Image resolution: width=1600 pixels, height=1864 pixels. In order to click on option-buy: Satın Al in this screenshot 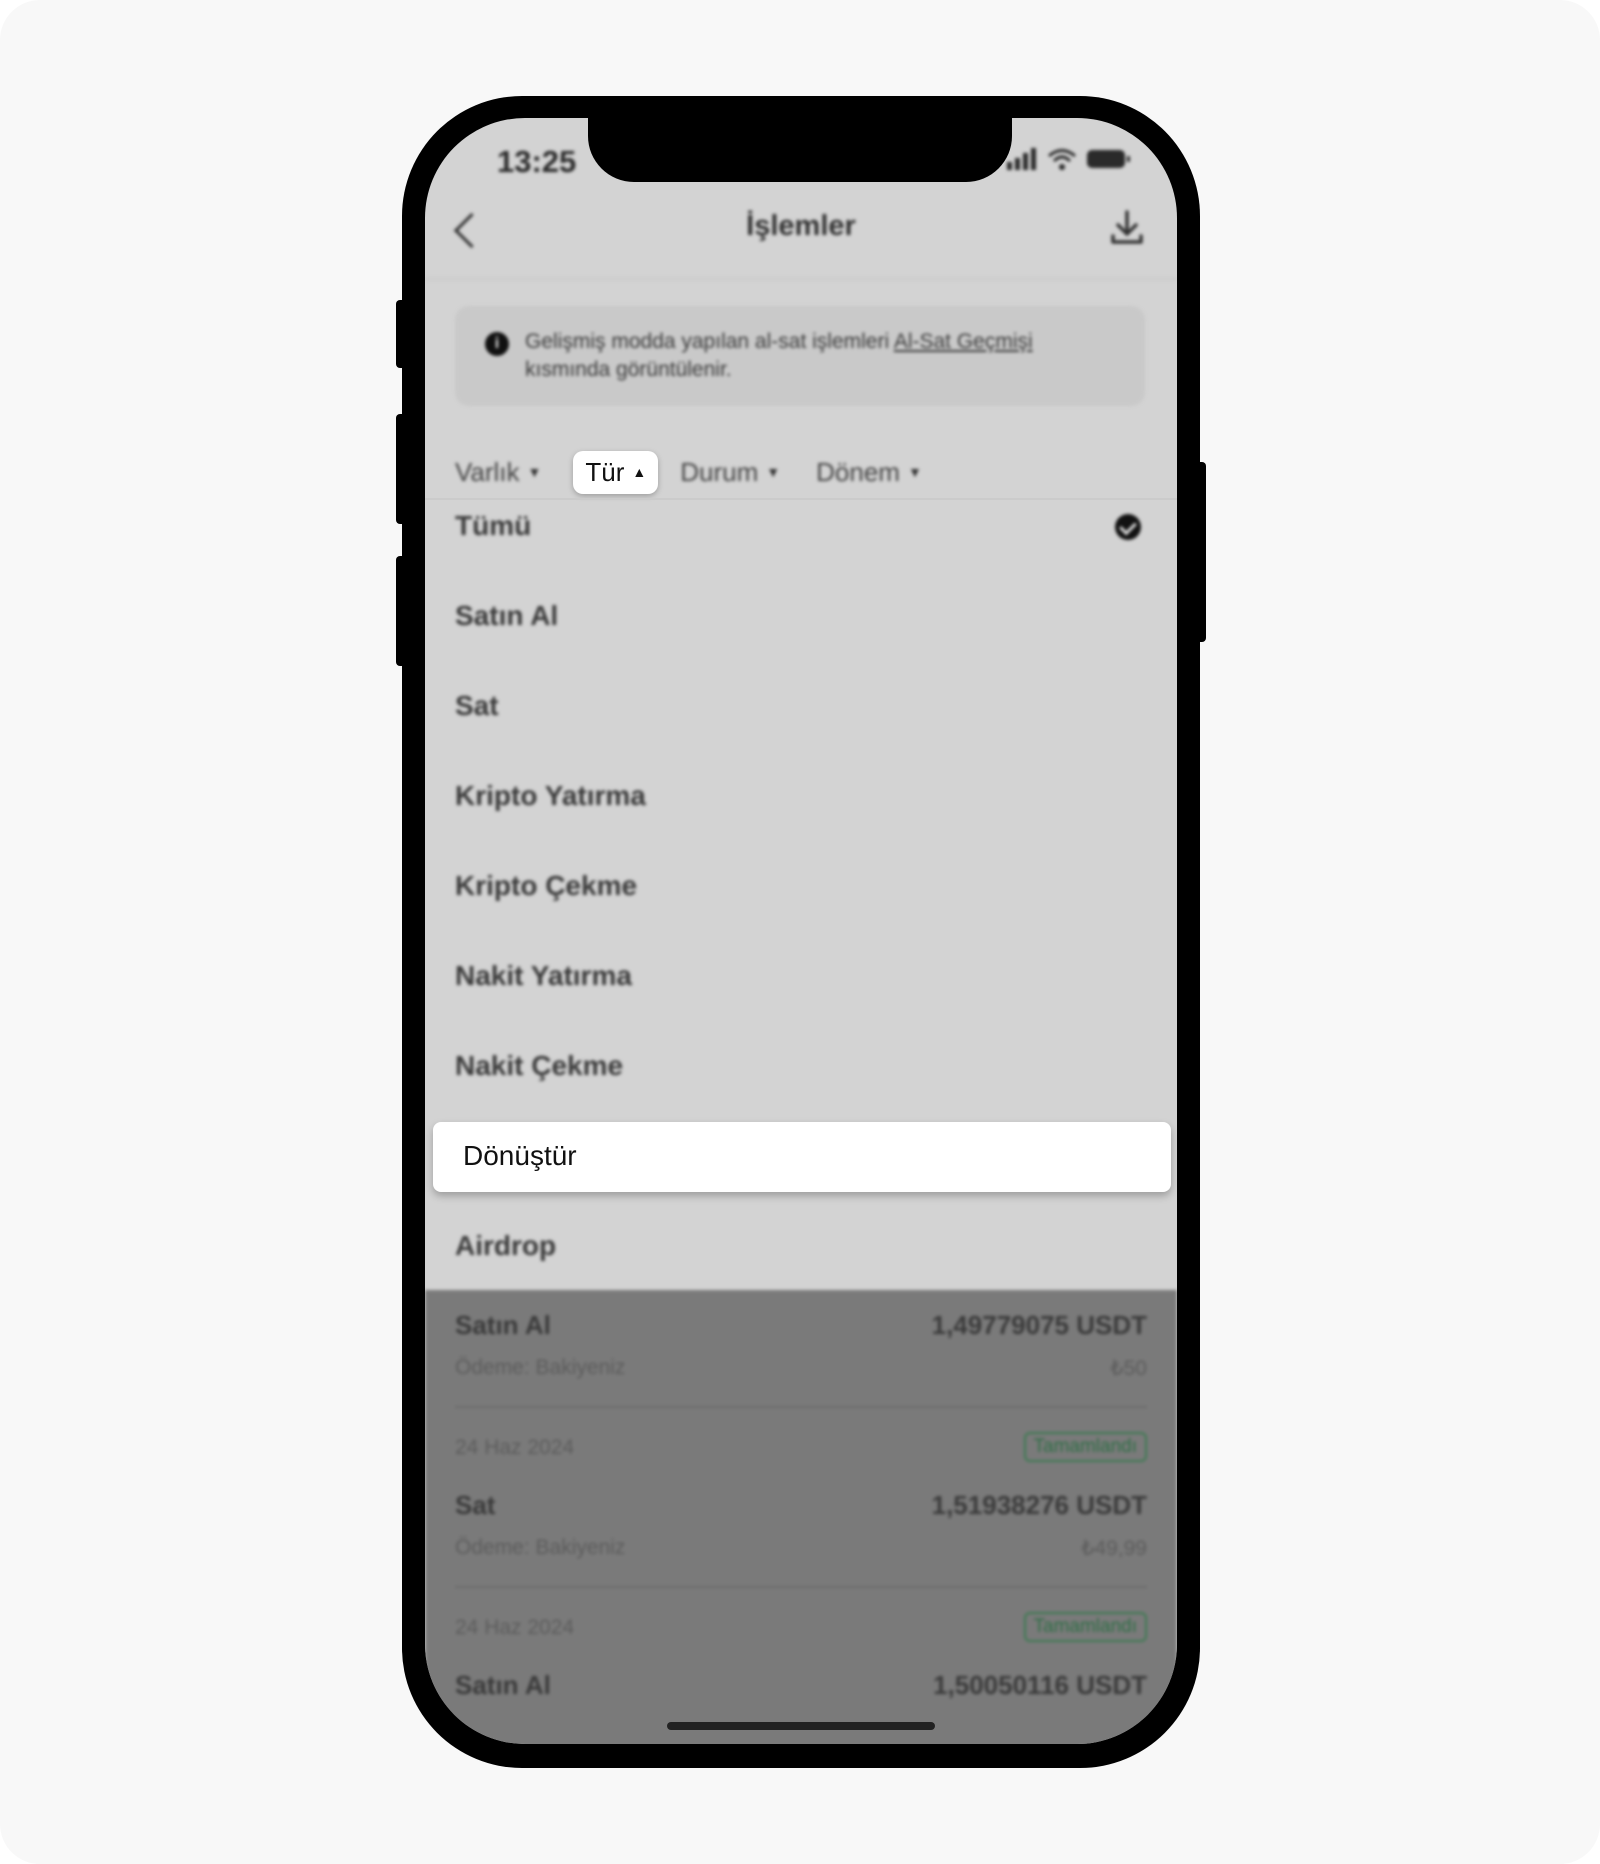, I will do `click(506, 616)`.